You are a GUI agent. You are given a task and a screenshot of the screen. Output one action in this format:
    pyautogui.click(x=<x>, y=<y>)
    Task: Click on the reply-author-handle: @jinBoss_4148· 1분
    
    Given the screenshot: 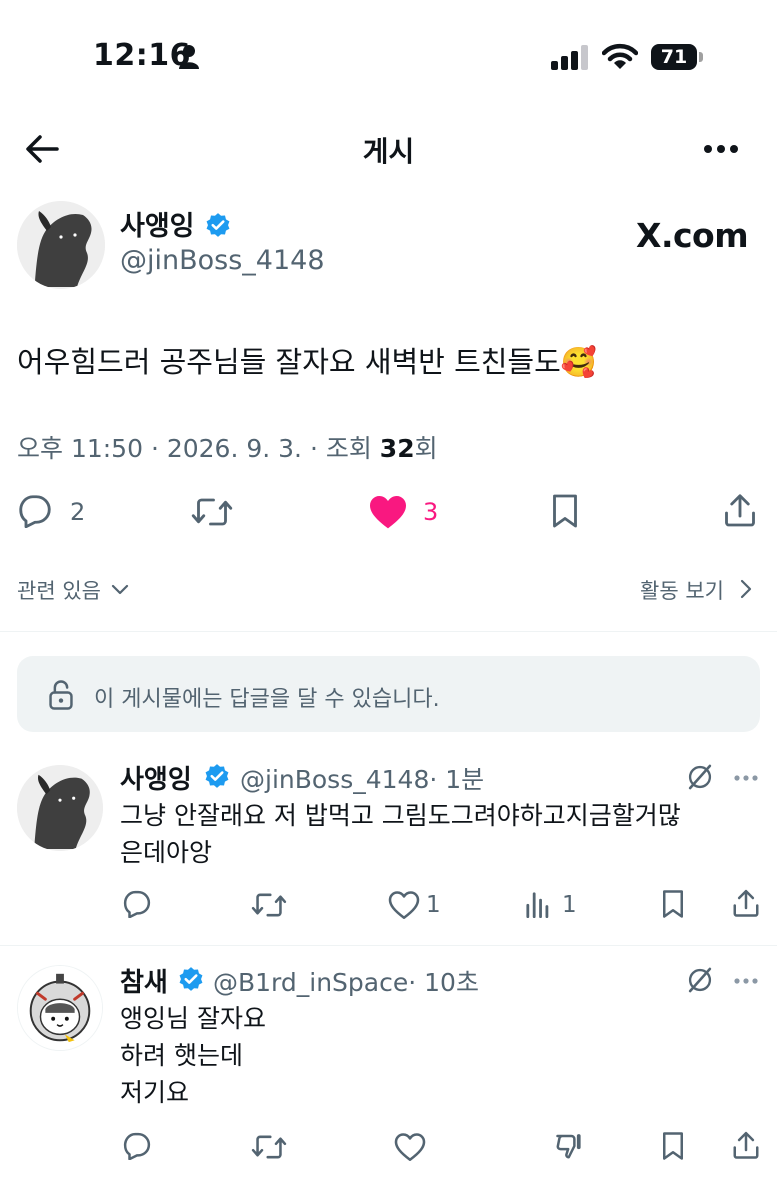 What is the action you would take?
    pyautogui.click(x=362, y=778)
    